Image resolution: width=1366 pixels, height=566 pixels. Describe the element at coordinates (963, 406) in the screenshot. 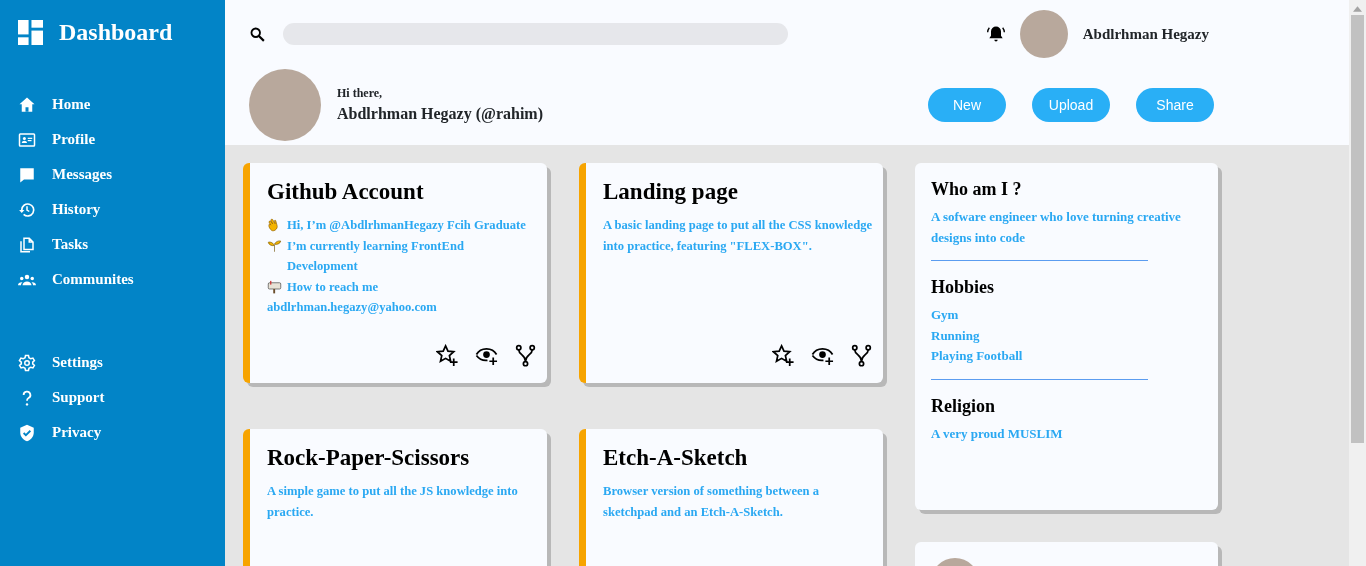

I see `section-heading: Religion` at that location.